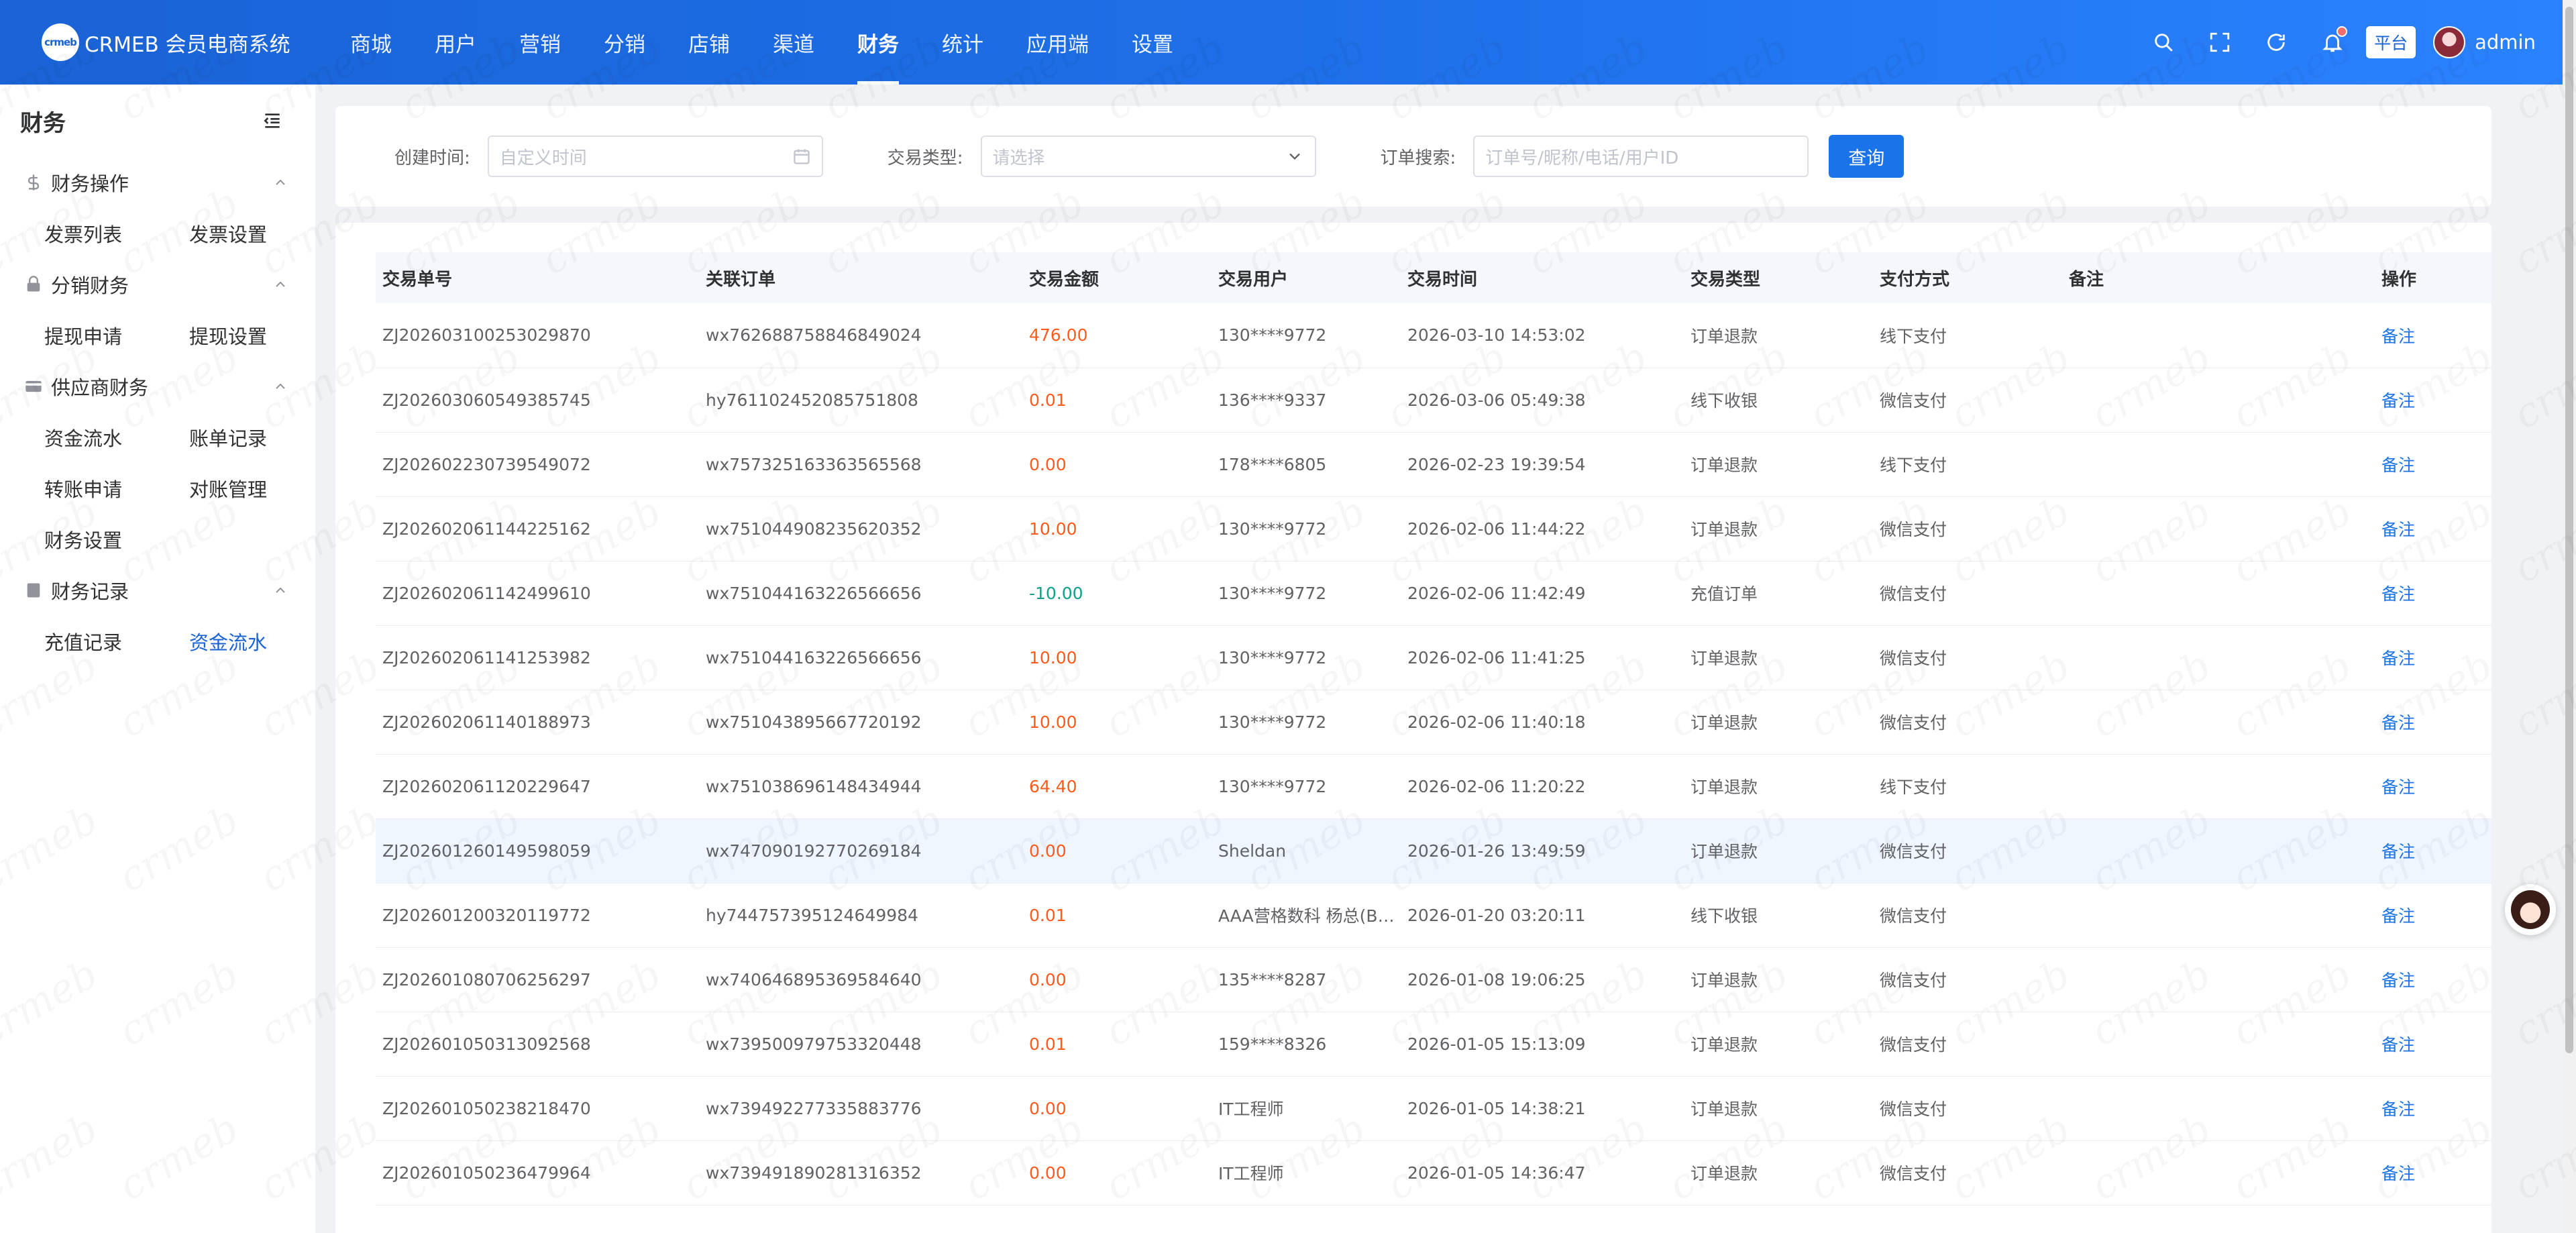 The image size is (2576, 1233). I want to click on column-header: 交易金额, so click(1117, 277).